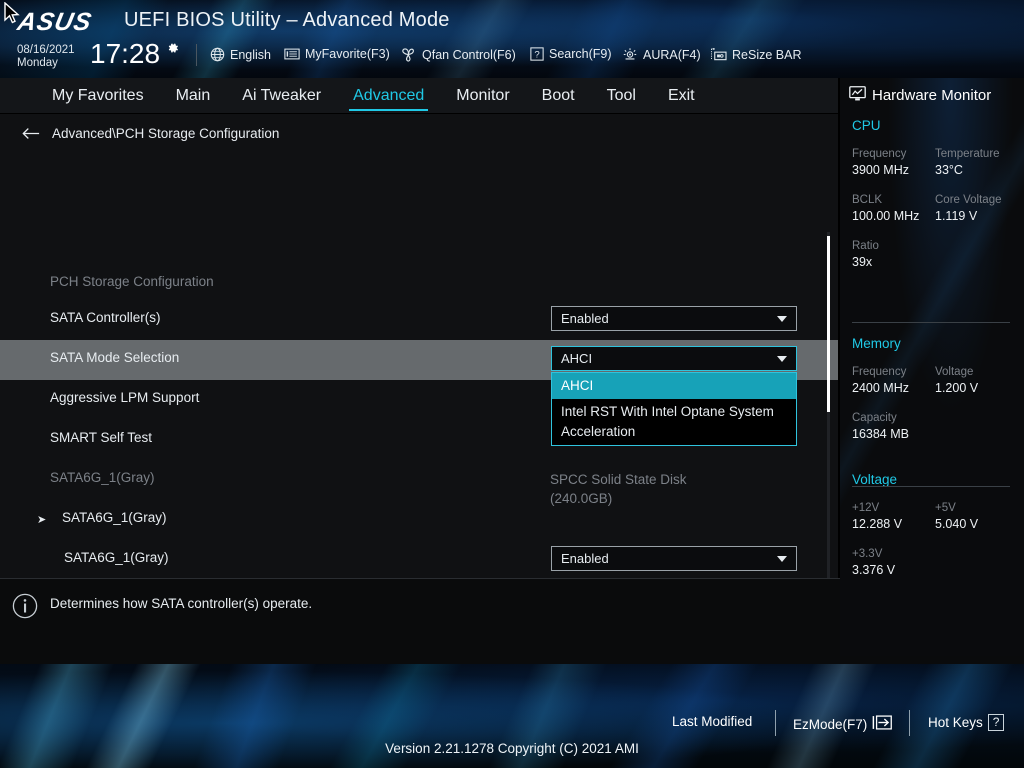 This screenshot has width=1024, height=768. I want to click on tab-exit: Exit, so click(681, 96).